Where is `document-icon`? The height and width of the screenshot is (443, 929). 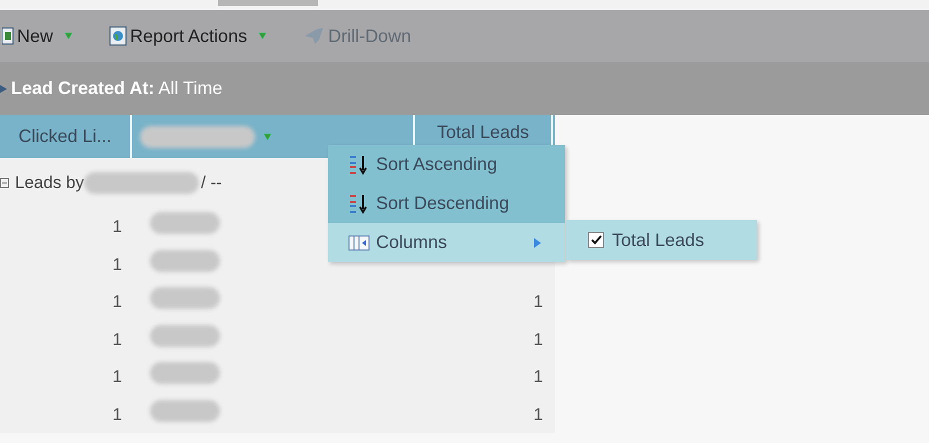 document-icon is located at coordinates (8, 36).